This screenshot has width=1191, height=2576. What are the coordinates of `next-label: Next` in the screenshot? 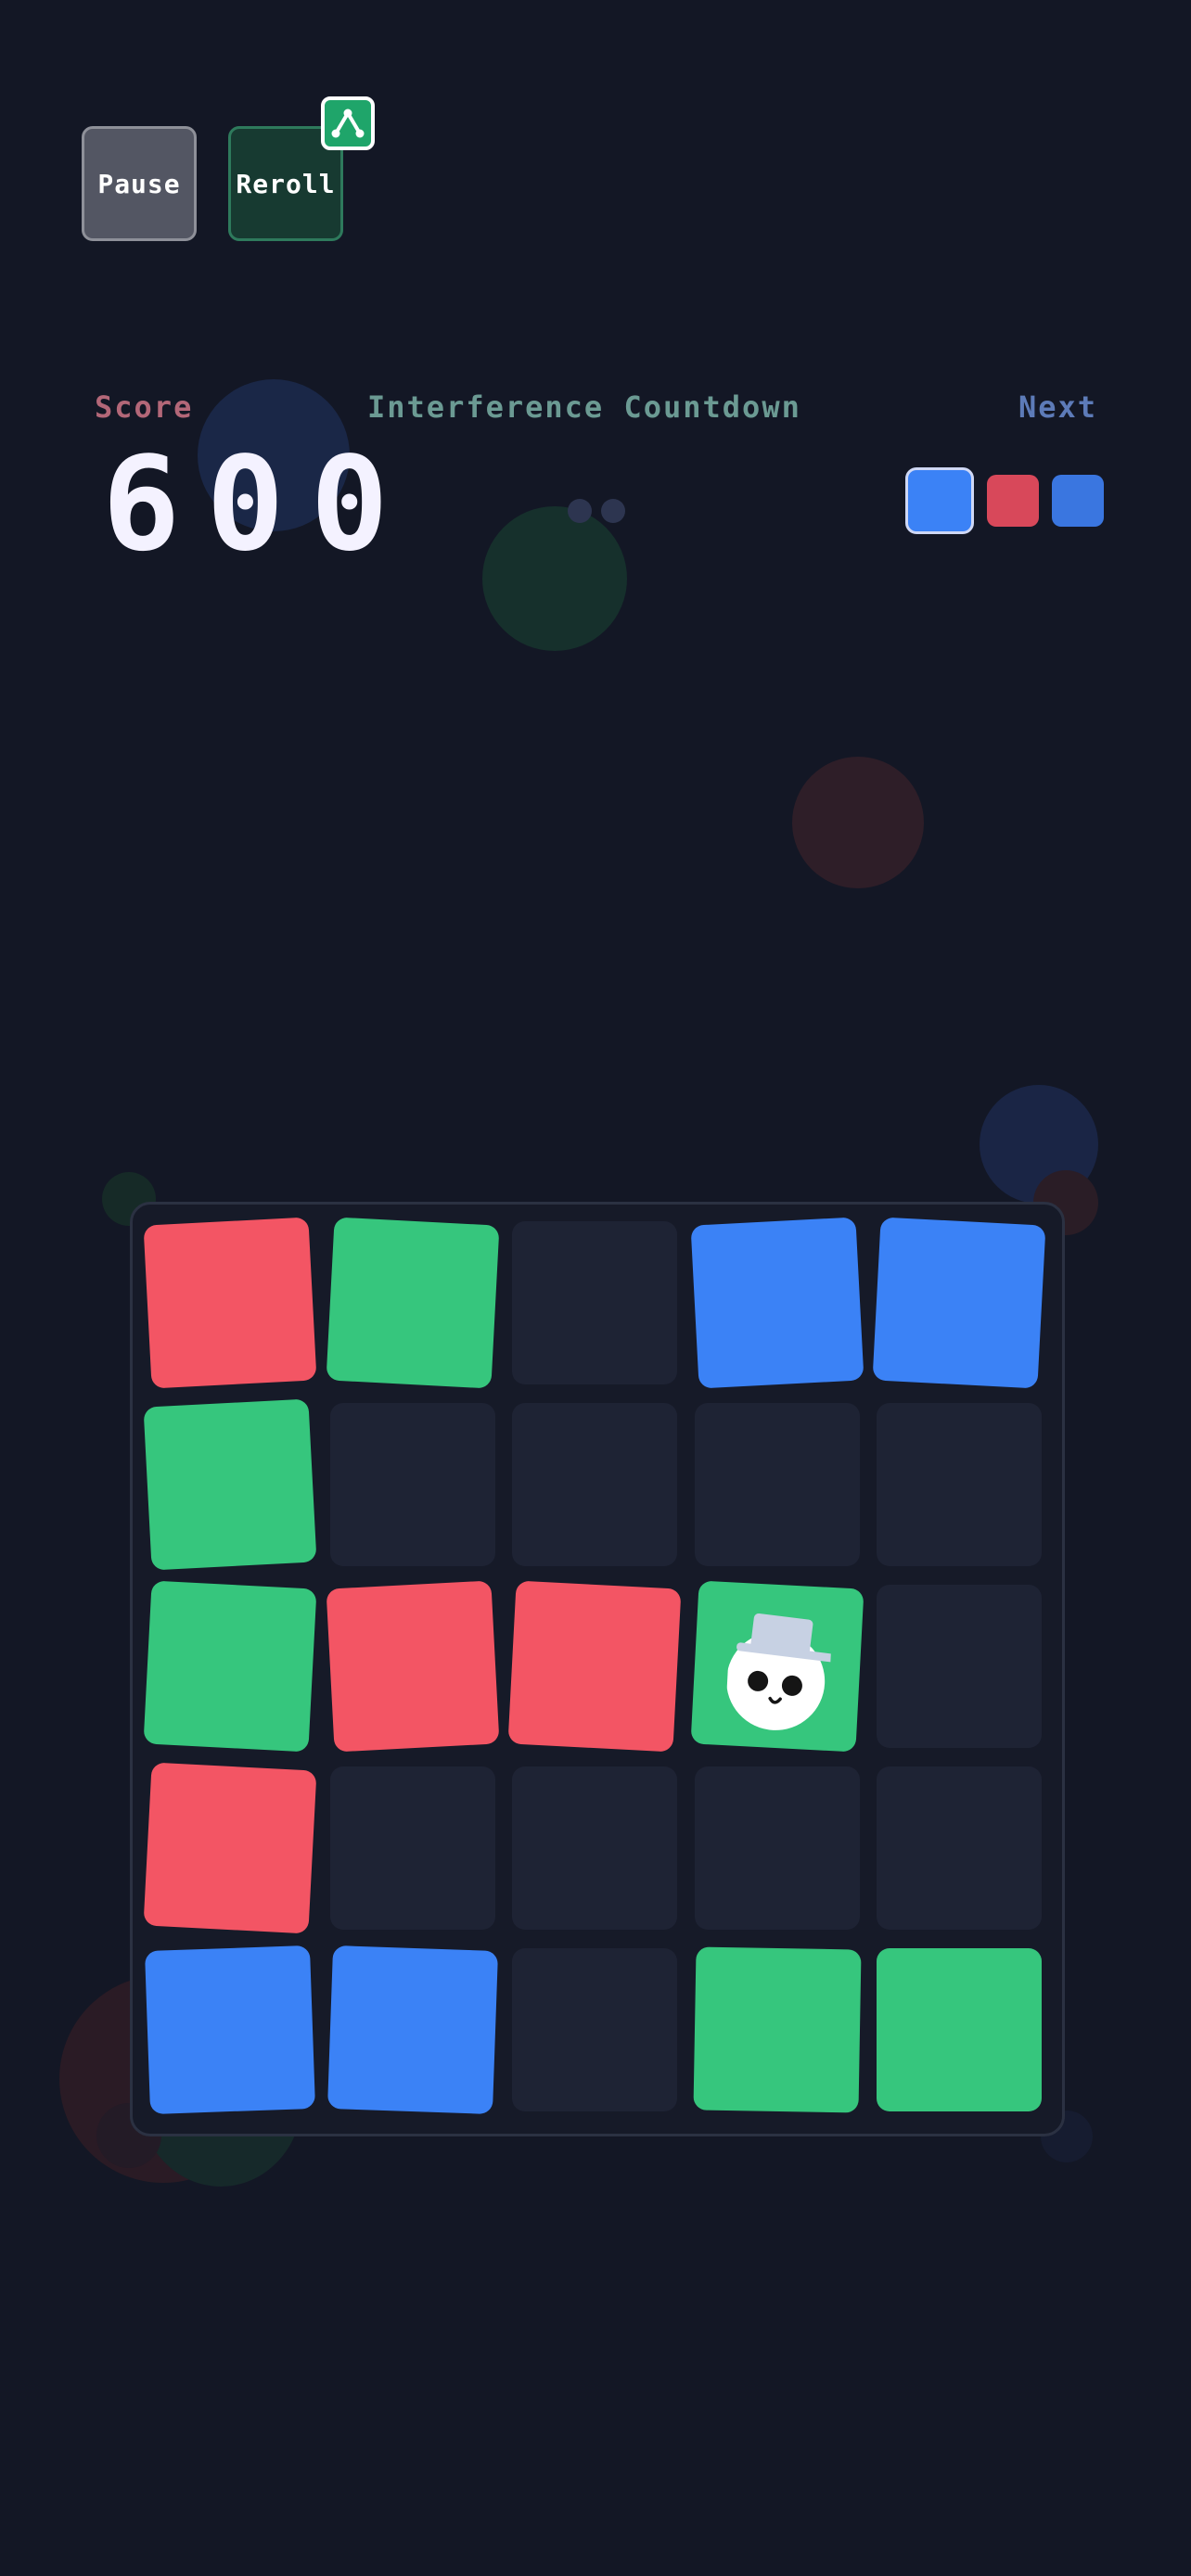 It's located at (1058, 407).